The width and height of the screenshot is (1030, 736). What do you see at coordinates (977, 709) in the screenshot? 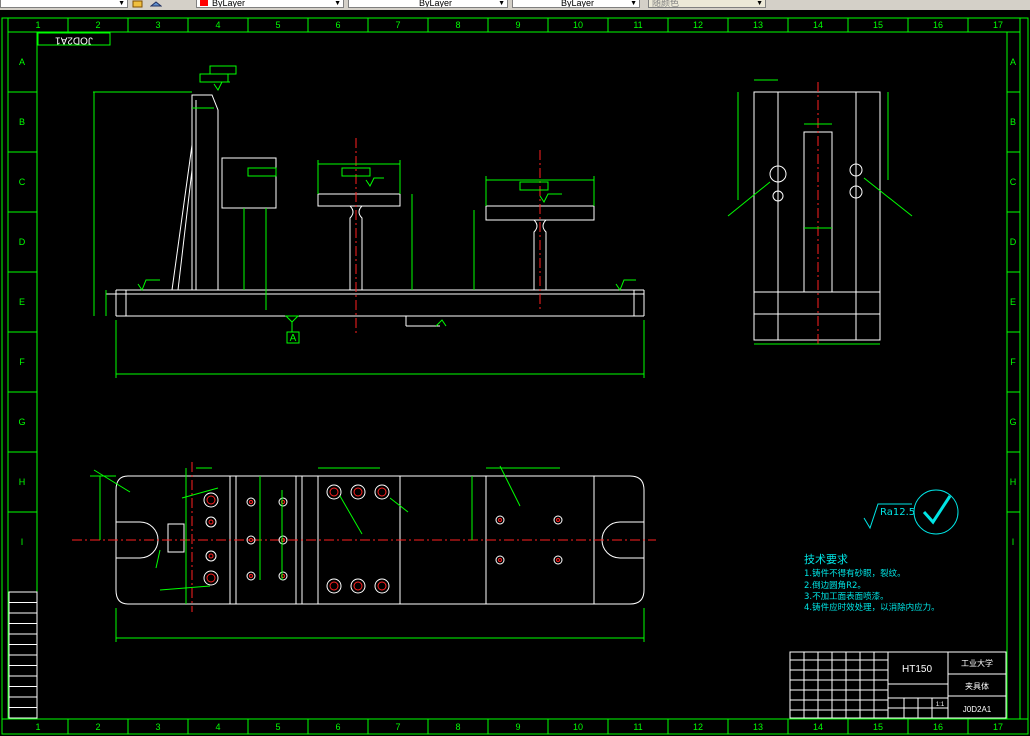
I see `drawing-number-label: J0D2A1` at bounding box center [977, 709].